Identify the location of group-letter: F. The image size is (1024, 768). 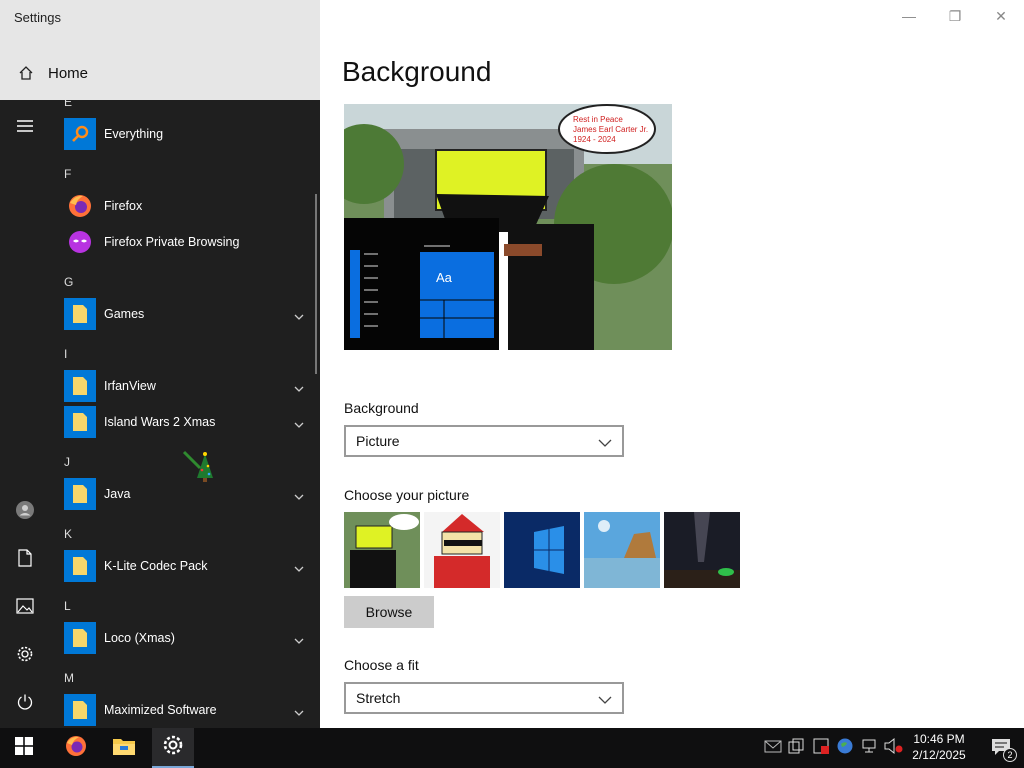
(67, 174).